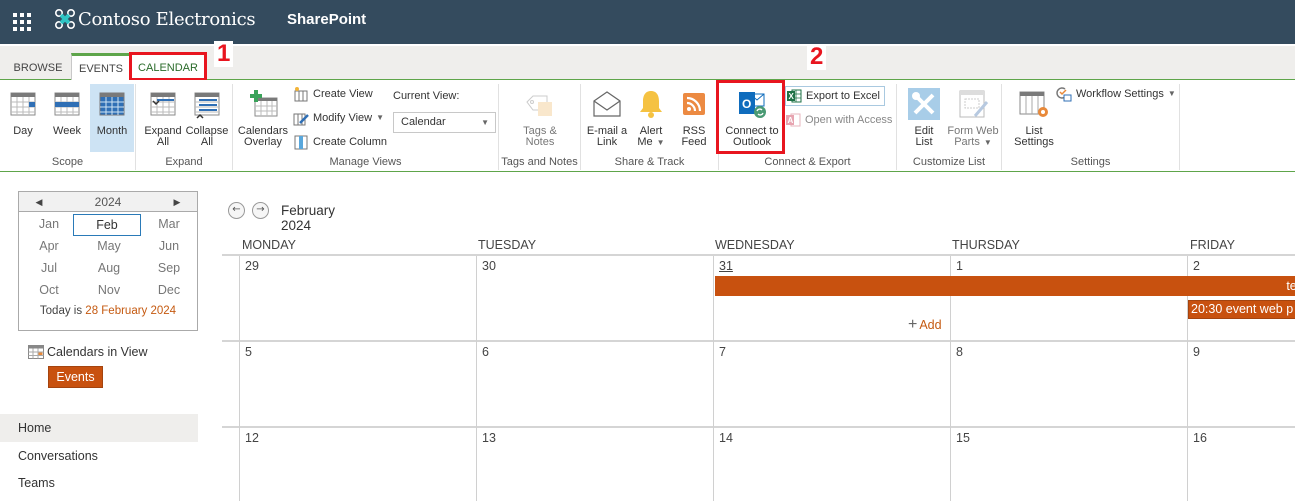 The height and width of the screenshot is (501, 1295). I want to click on edit-list-button: Edit List, so click(924, 116).